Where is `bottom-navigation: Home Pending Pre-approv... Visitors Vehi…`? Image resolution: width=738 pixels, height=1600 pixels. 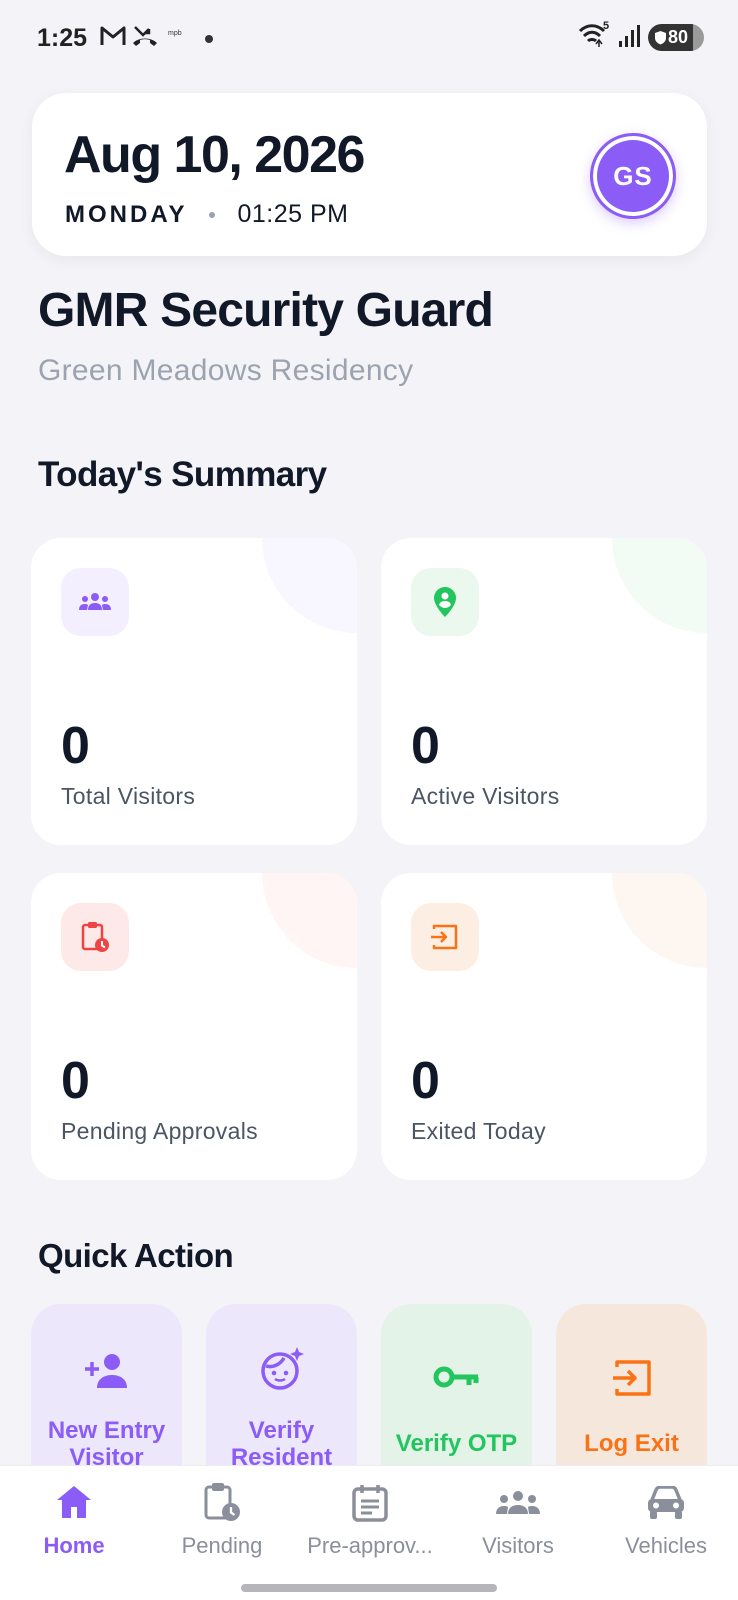
bottom-navigation: Home Pending Pre-approv... Visitors Vehi… is located at coordinates (369, 1532).